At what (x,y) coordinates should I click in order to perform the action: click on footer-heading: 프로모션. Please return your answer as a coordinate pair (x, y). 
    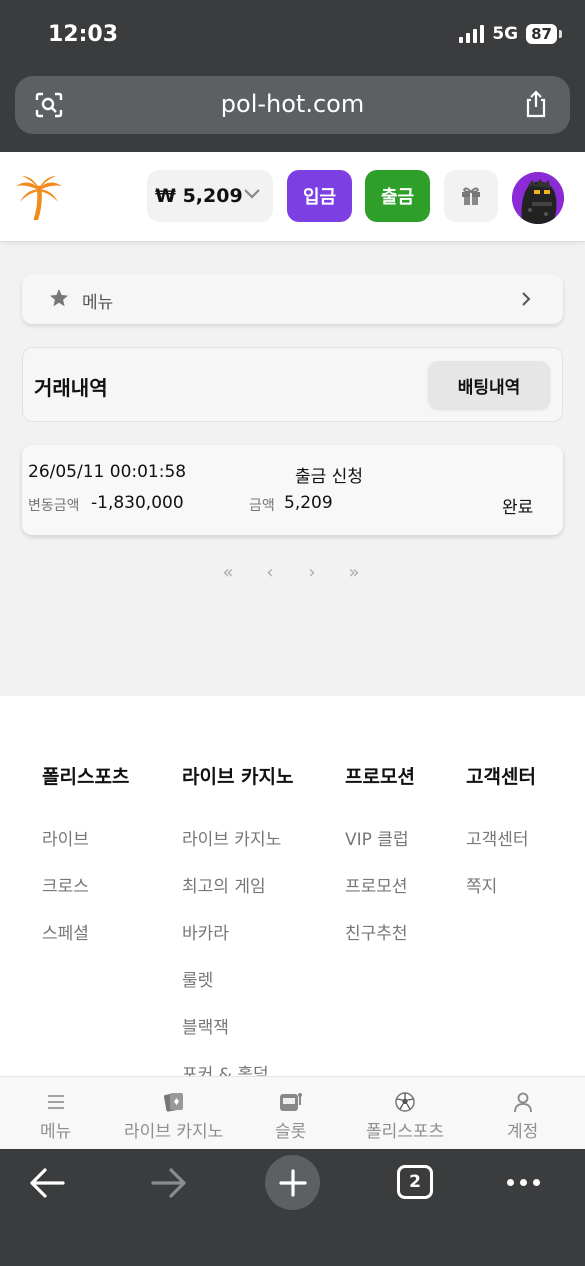
    Looking at the image, I should click on (380, 777).